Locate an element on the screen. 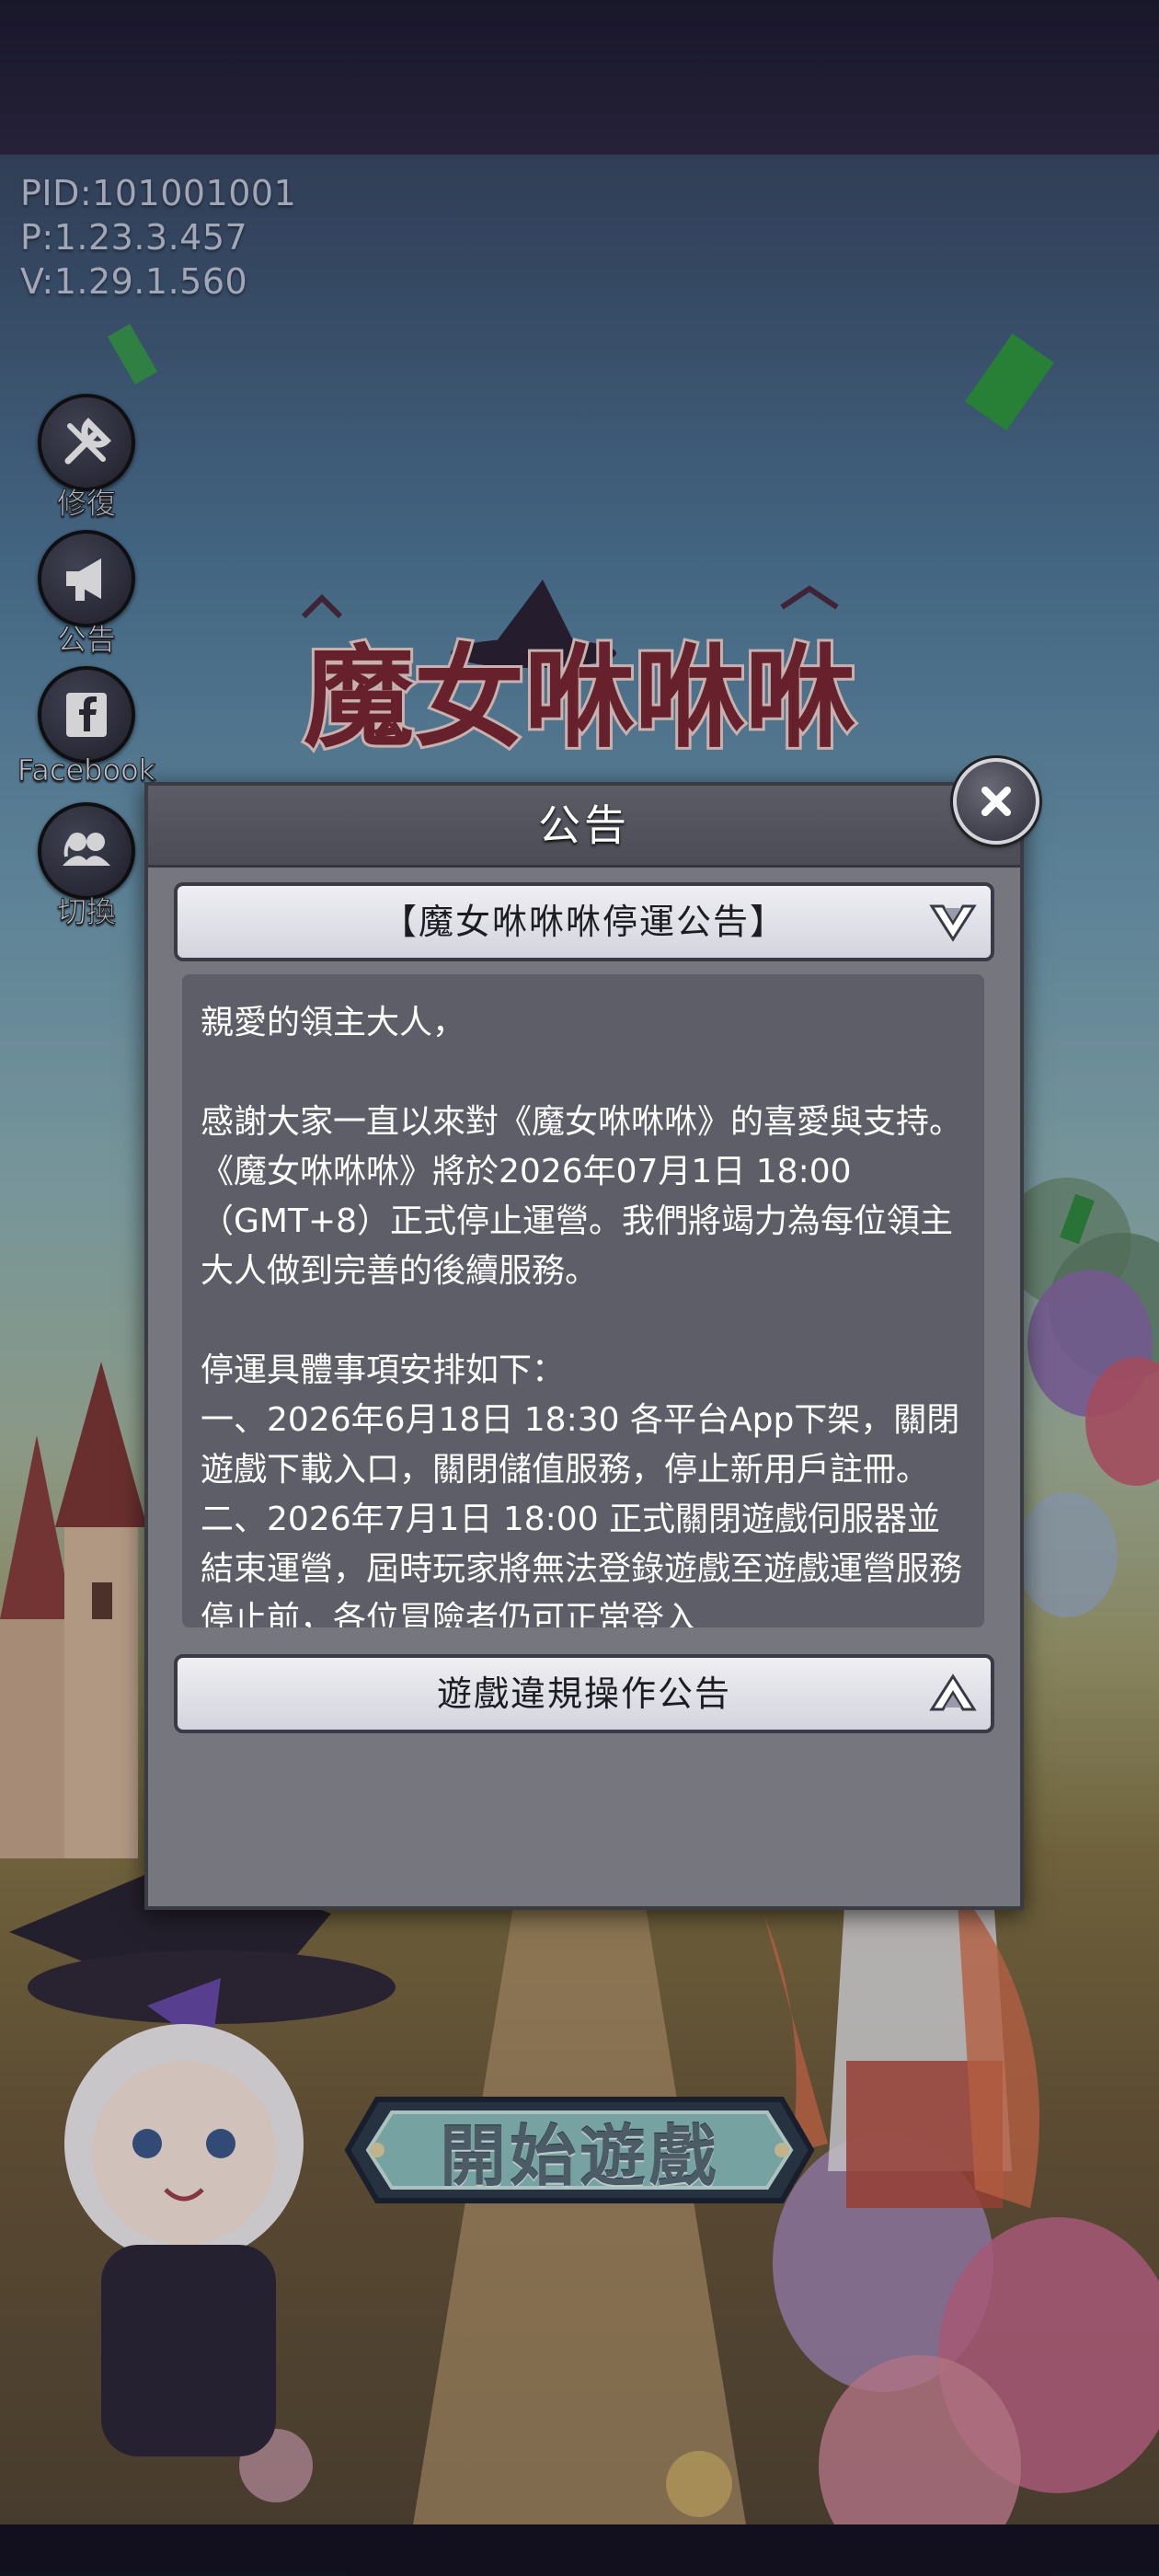 Image resolution: width=1159 pixels, height=2576 pixels. close-button is located at coordinates (996, 801).